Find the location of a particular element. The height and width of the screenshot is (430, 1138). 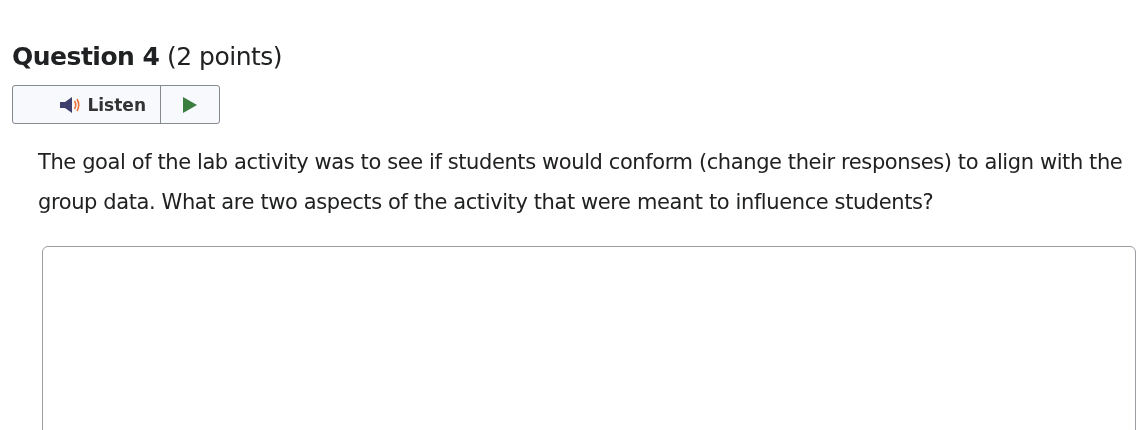

question-text: The goal of the lab activity was to see if students would conform (change their responses) to align with the group data. What are two aspects of the activity that were meant to influence students? is located at coordinates (581, 182).